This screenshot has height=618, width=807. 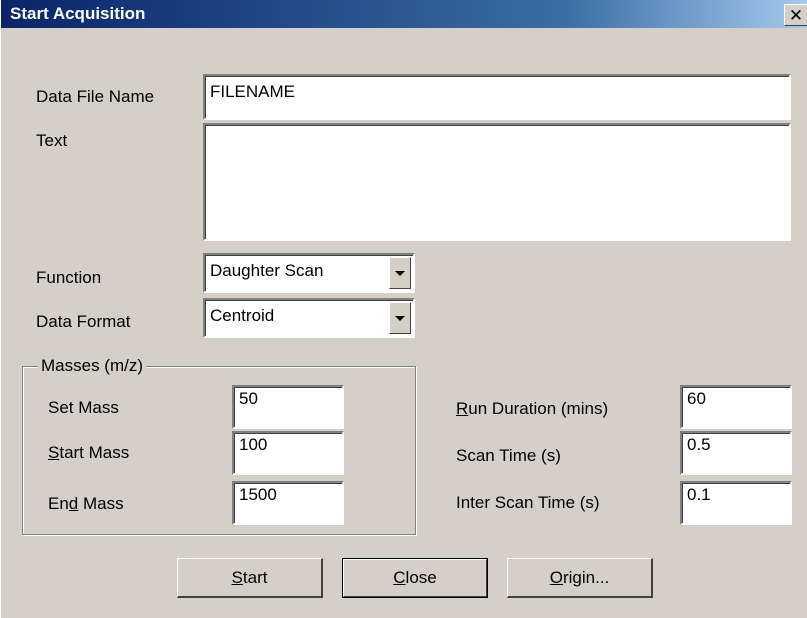 I want to click on run-duration-label: Run Duration (mins), so click(x=532, y=409).